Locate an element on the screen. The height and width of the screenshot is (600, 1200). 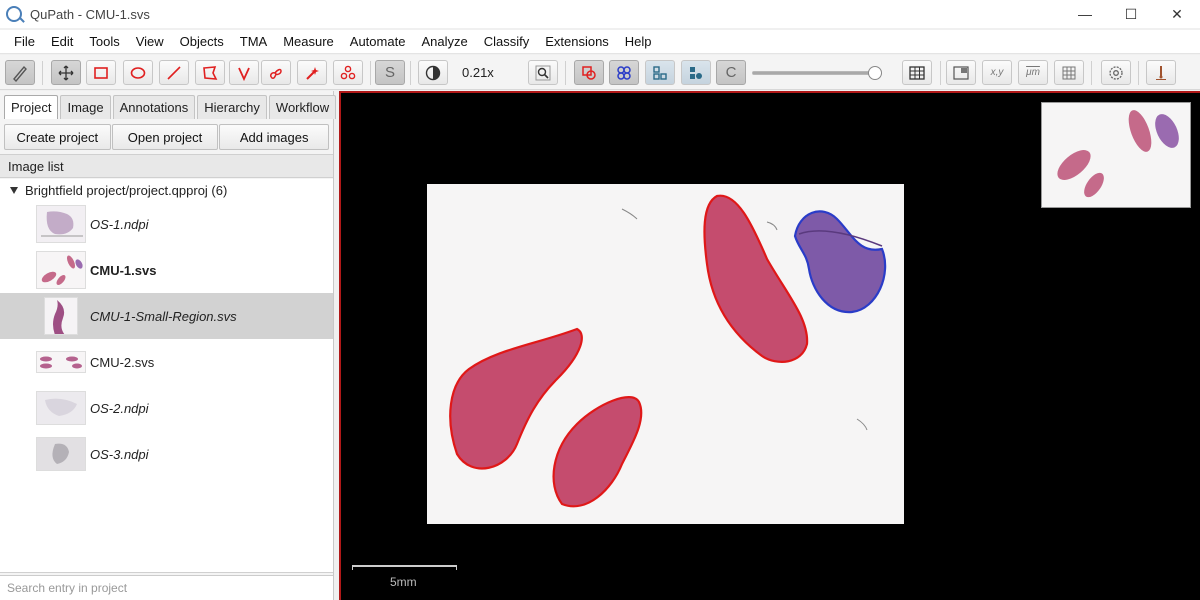
qupath-logo-icon is located at coordinates (14, 14).